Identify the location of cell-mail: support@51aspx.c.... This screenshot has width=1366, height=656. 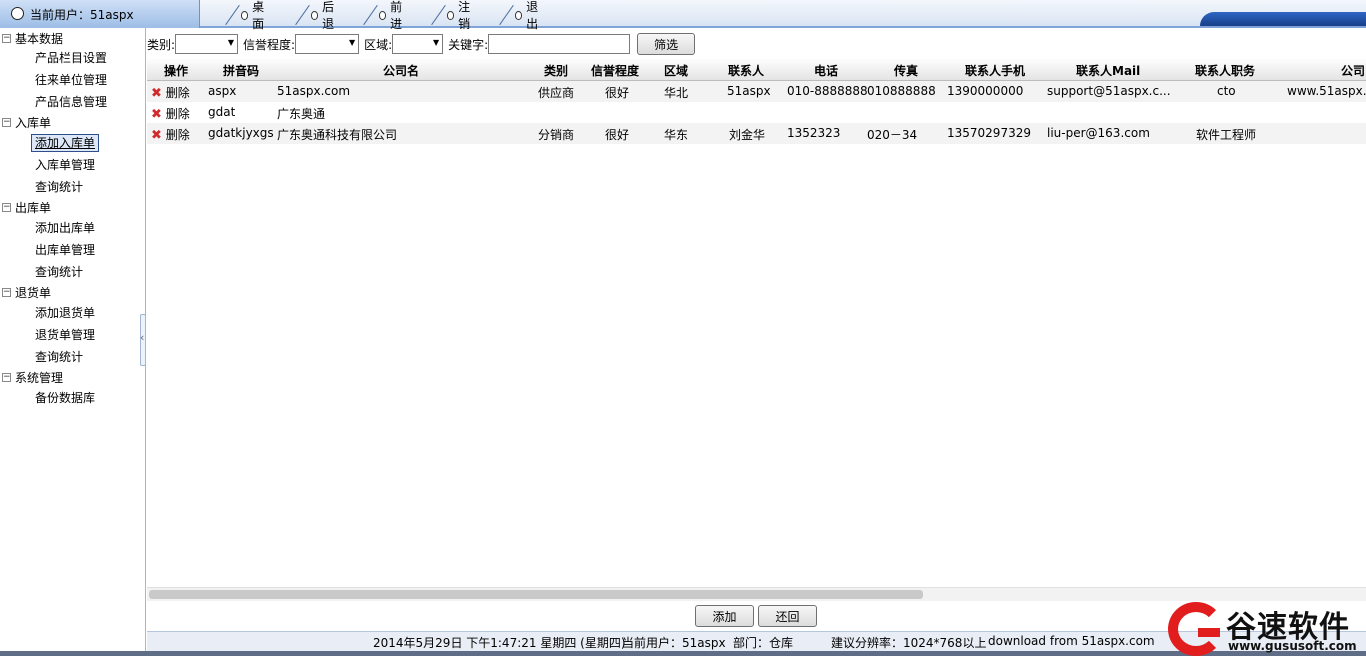
(1109, 91).